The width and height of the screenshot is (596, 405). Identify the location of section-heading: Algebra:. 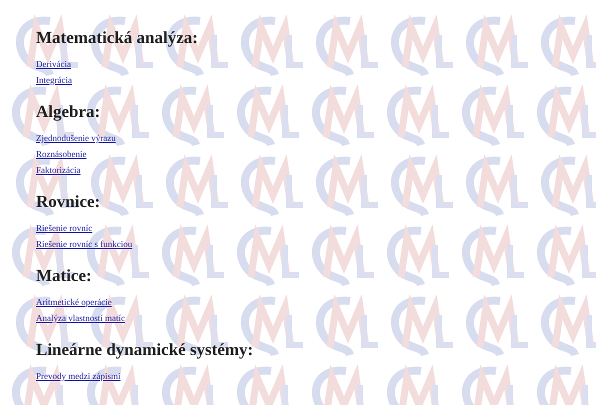
(69, 112).